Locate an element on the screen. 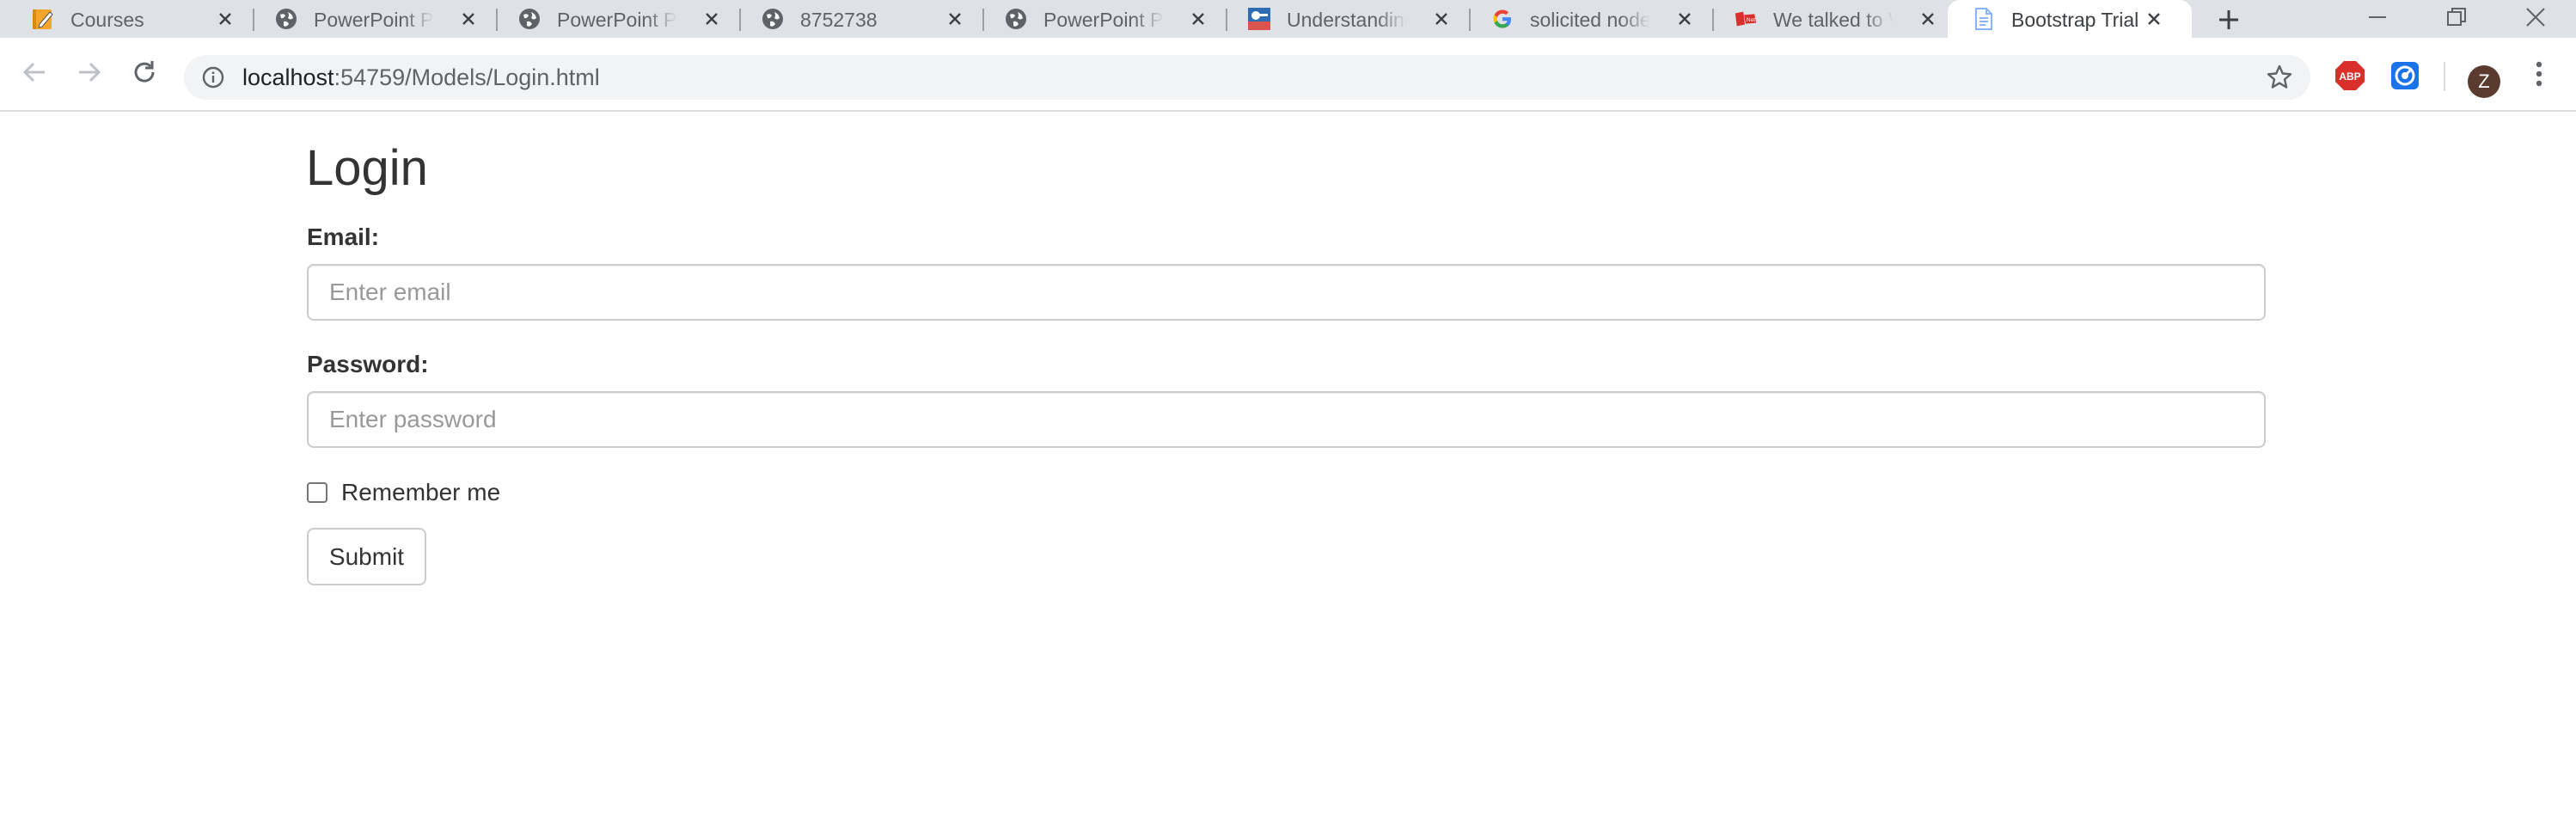  tab-we-talked: Net We talked to V is located at coordinates (1830, 19).